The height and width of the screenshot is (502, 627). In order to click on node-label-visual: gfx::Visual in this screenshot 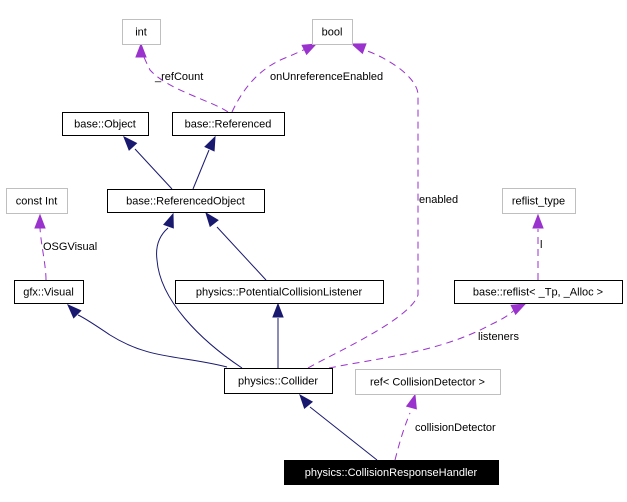, I will do `click(48, 293)`.